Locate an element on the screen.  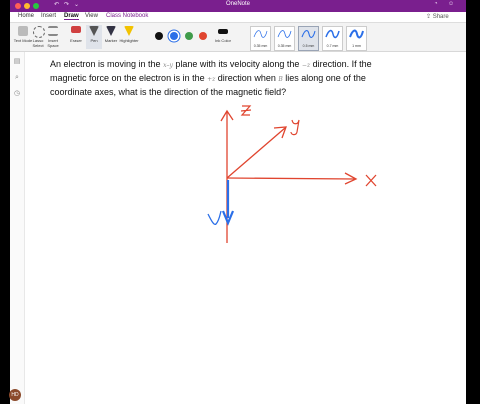
black-pen-swatch is located at coordinates (159, 36).